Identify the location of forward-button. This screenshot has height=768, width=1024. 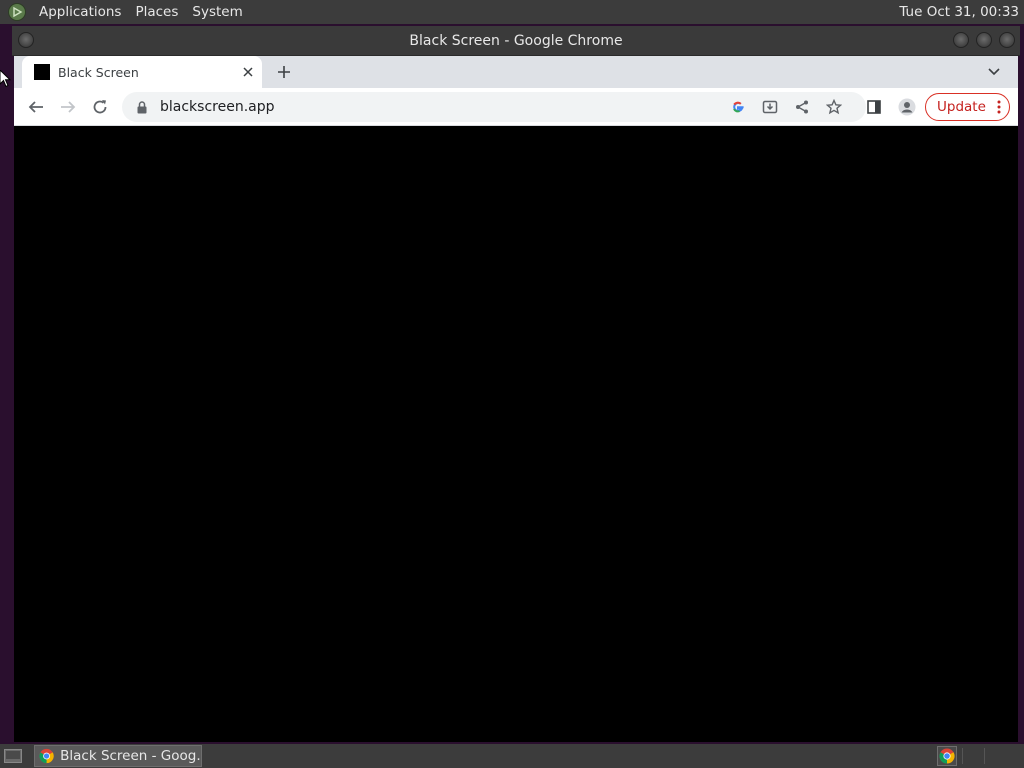
(68, 107).